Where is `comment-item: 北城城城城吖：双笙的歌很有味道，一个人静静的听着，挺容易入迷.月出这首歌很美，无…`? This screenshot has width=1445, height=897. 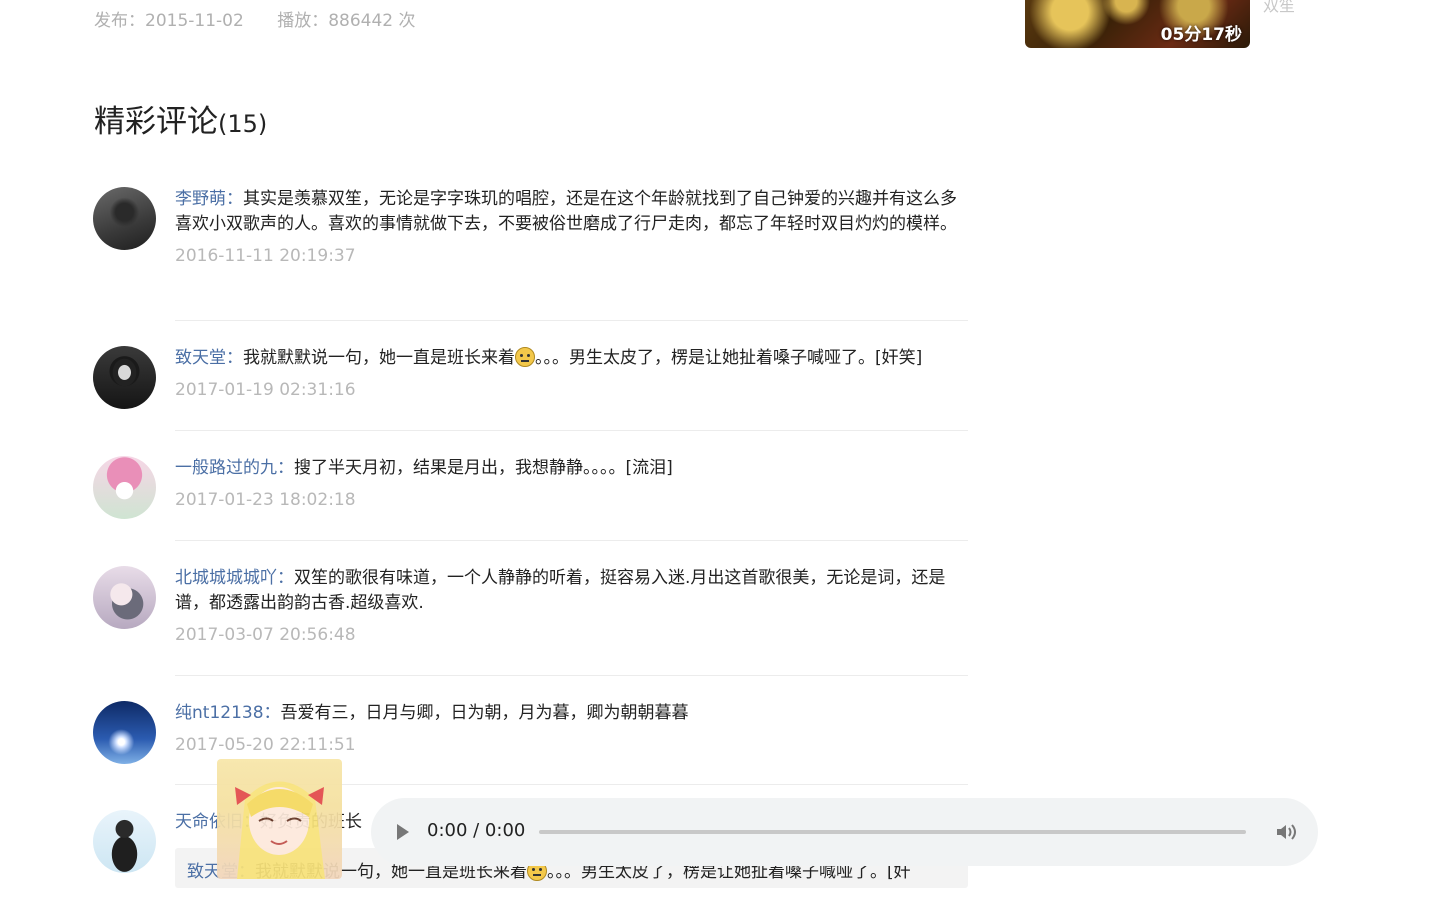 comment-item: 北城城城城吖：双笙的歌很有味道，一个人静静的听着，挺容易入迷.月出这首歌很美，无… is located at coordinates (530, 605).